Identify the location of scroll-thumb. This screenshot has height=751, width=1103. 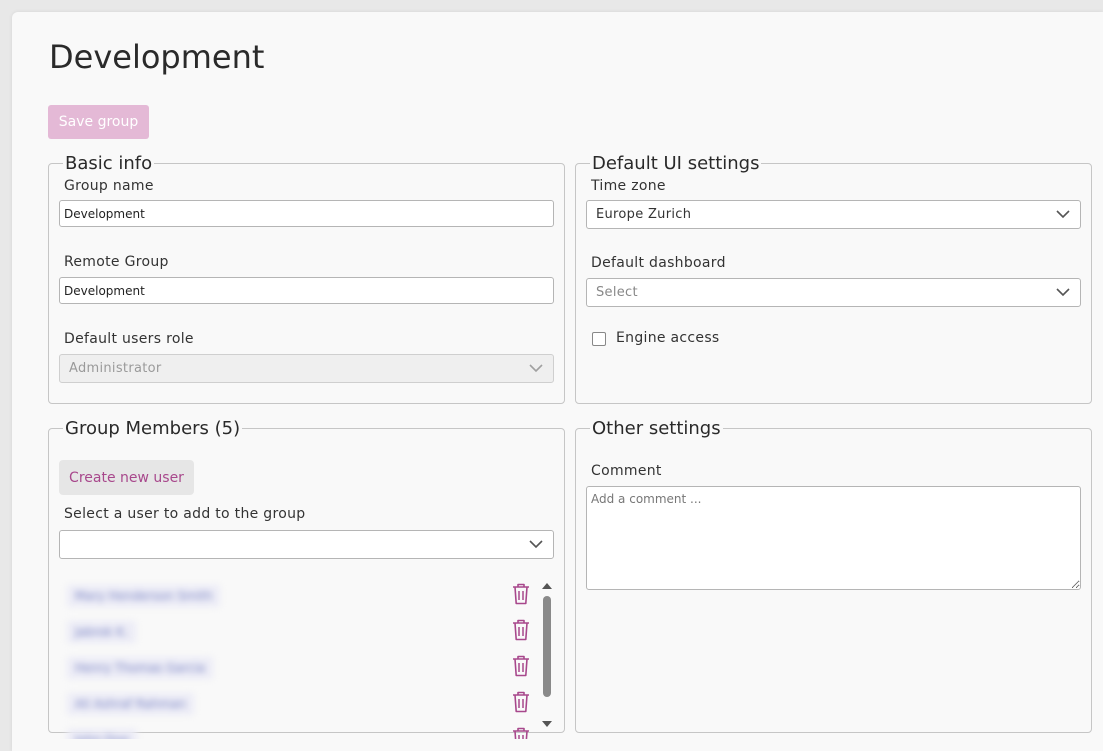
(547, 646).